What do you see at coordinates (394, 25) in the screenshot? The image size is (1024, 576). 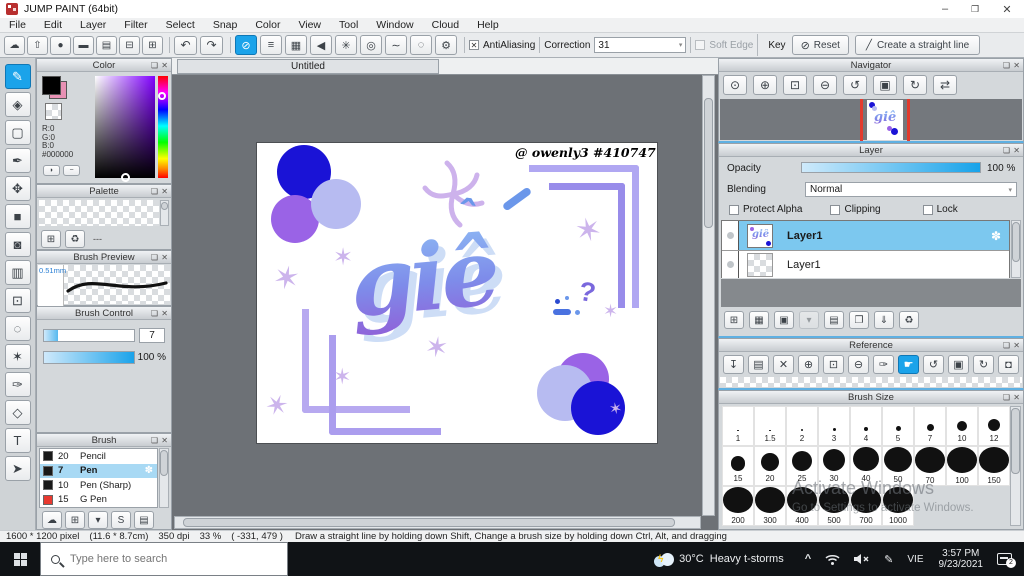 I see `menu-item: Window` at bounding box center [394, 25].